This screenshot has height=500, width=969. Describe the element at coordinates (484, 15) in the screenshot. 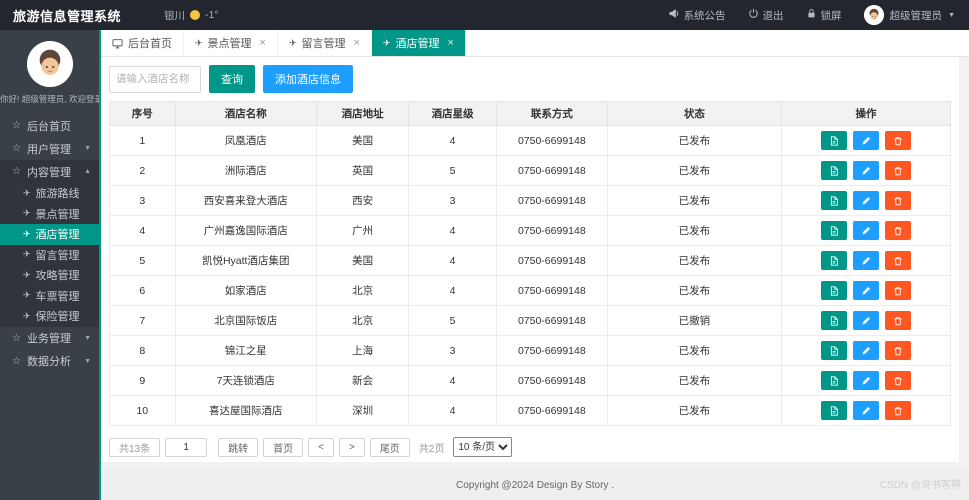

I see `topbar: 旅游信息管理系统 银川 -1° 系统公告 退出 锁屏 超级管理员 ▼` at that location.